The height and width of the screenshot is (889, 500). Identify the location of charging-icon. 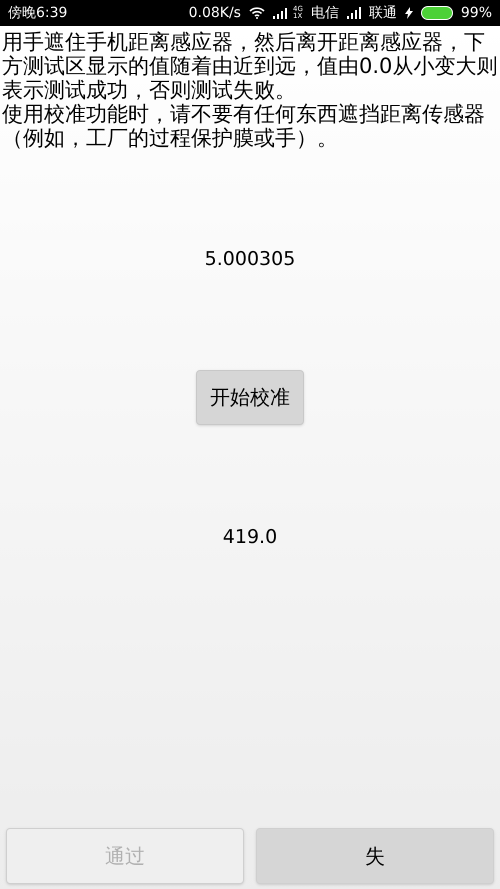
(408, 13).